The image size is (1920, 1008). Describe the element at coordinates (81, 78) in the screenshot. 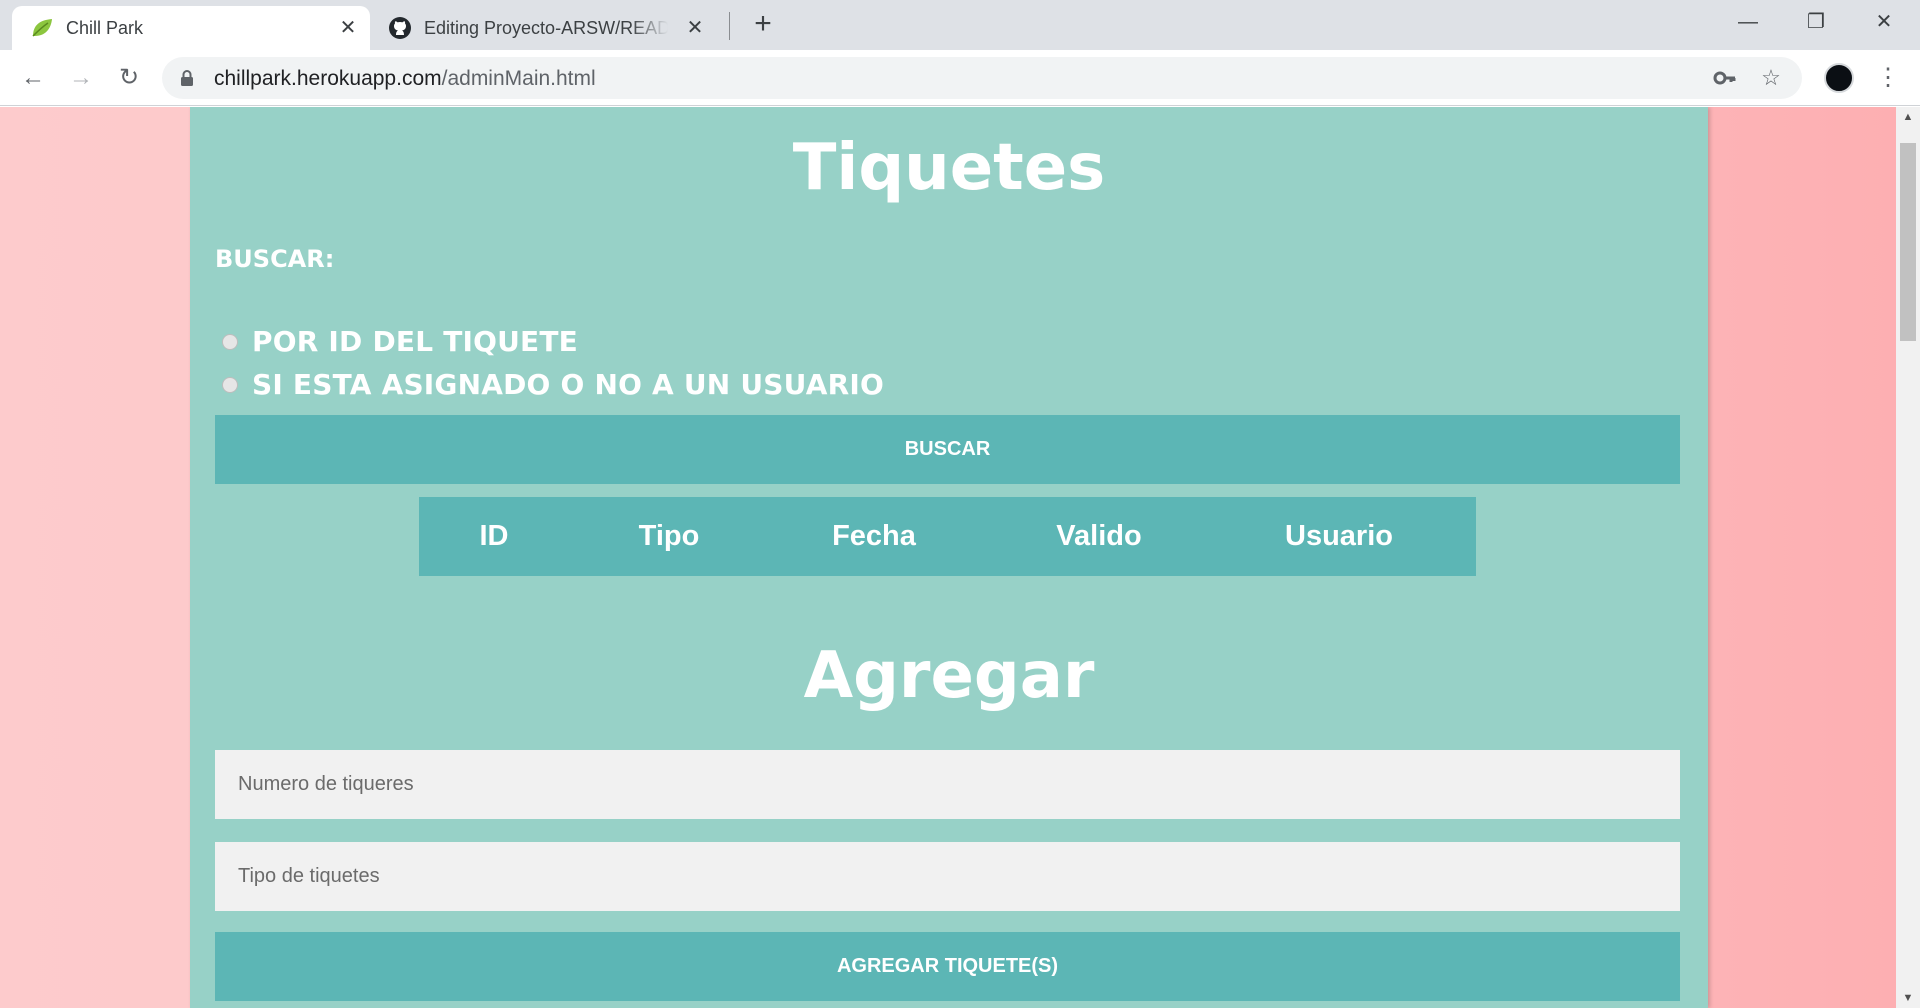

I see `forward-arrow-icon: →` at that location.